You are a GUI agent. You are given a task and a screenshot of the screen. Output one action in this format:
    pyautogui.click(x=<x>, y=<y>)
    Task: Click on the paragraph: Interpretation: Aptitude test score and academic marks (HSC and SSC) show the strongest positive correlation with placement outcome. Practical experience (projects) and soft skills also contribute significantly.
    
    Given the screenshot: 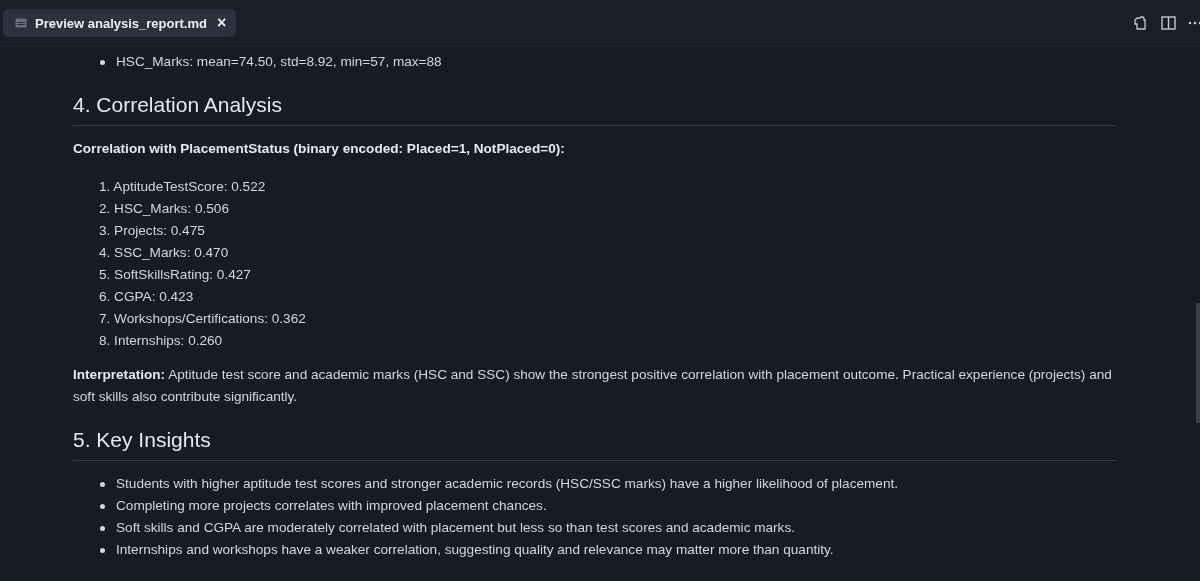 What is the action you would take?
    pyautogui.click(x=593, y=386)
    